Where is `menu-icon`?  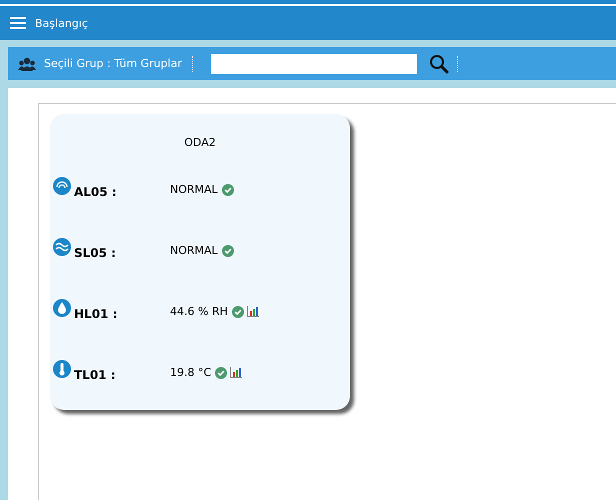
menu-icon is located at coordinates (18, 23).